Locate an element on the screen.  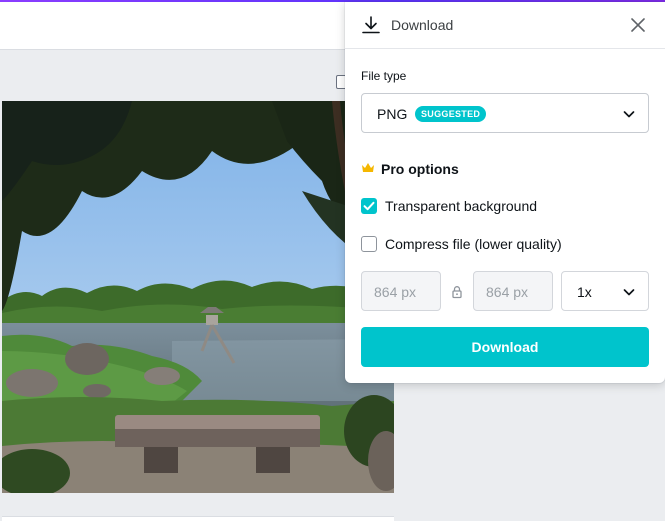
lock-icon is located at coordinates (457, 292).